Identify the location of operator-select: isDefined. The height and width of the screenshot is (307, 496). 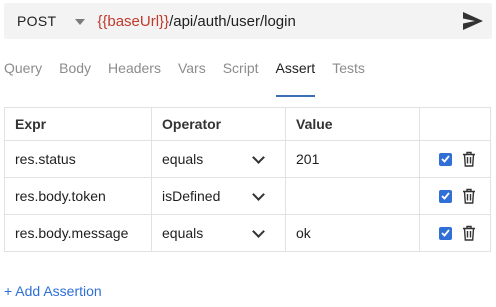
(218, 196).